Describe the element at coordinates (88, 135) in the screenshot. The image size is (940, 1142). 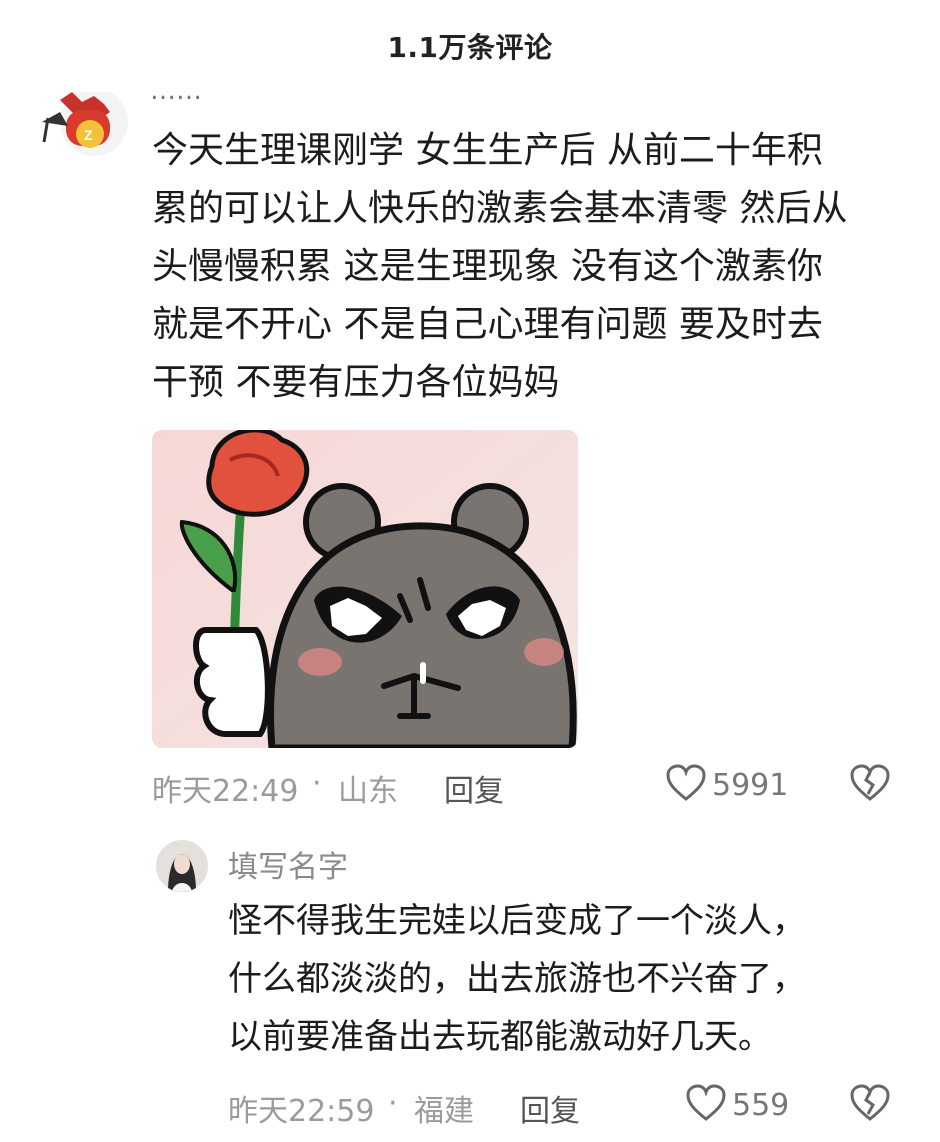
I see `svg-text: Z` at that location.